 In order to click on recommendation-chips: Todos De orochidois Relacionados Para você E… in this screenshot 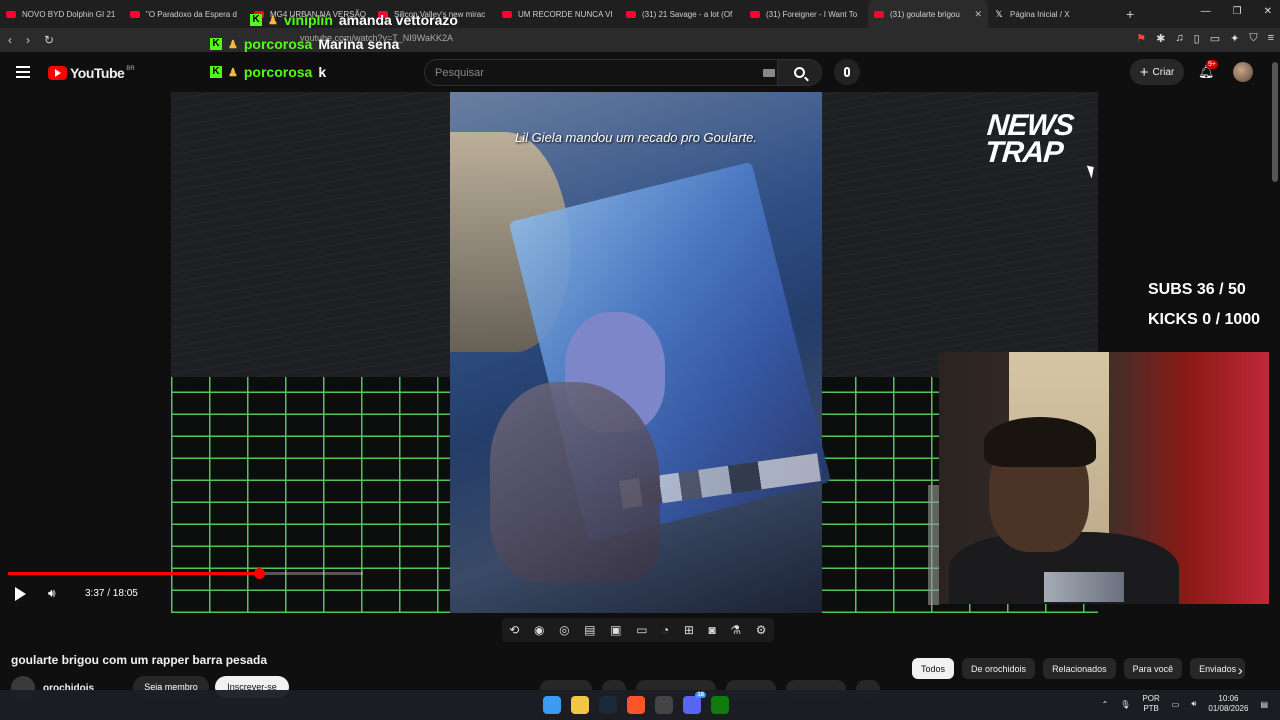, I will do `click(1079, 668)`.